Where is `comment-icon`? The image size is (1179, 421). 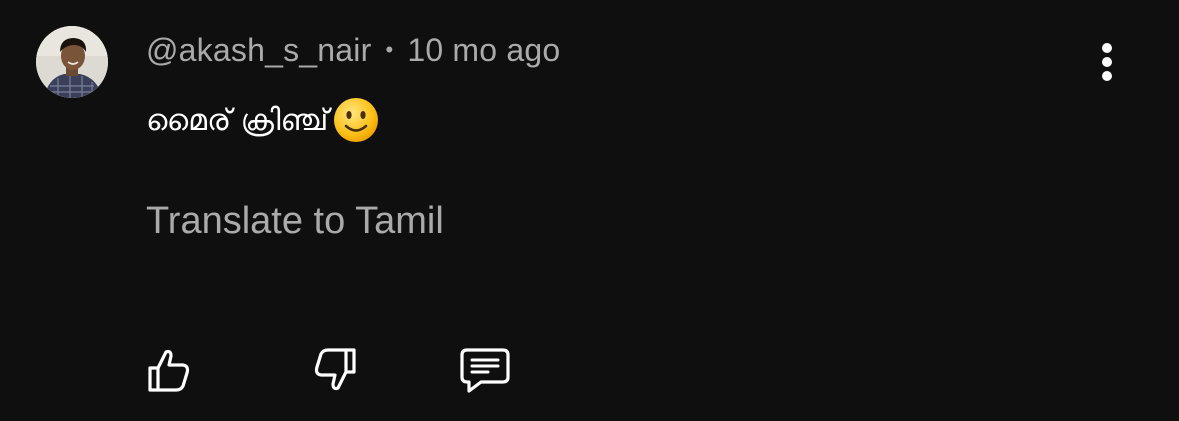
comment-icon is located at coordinates (485, 370).